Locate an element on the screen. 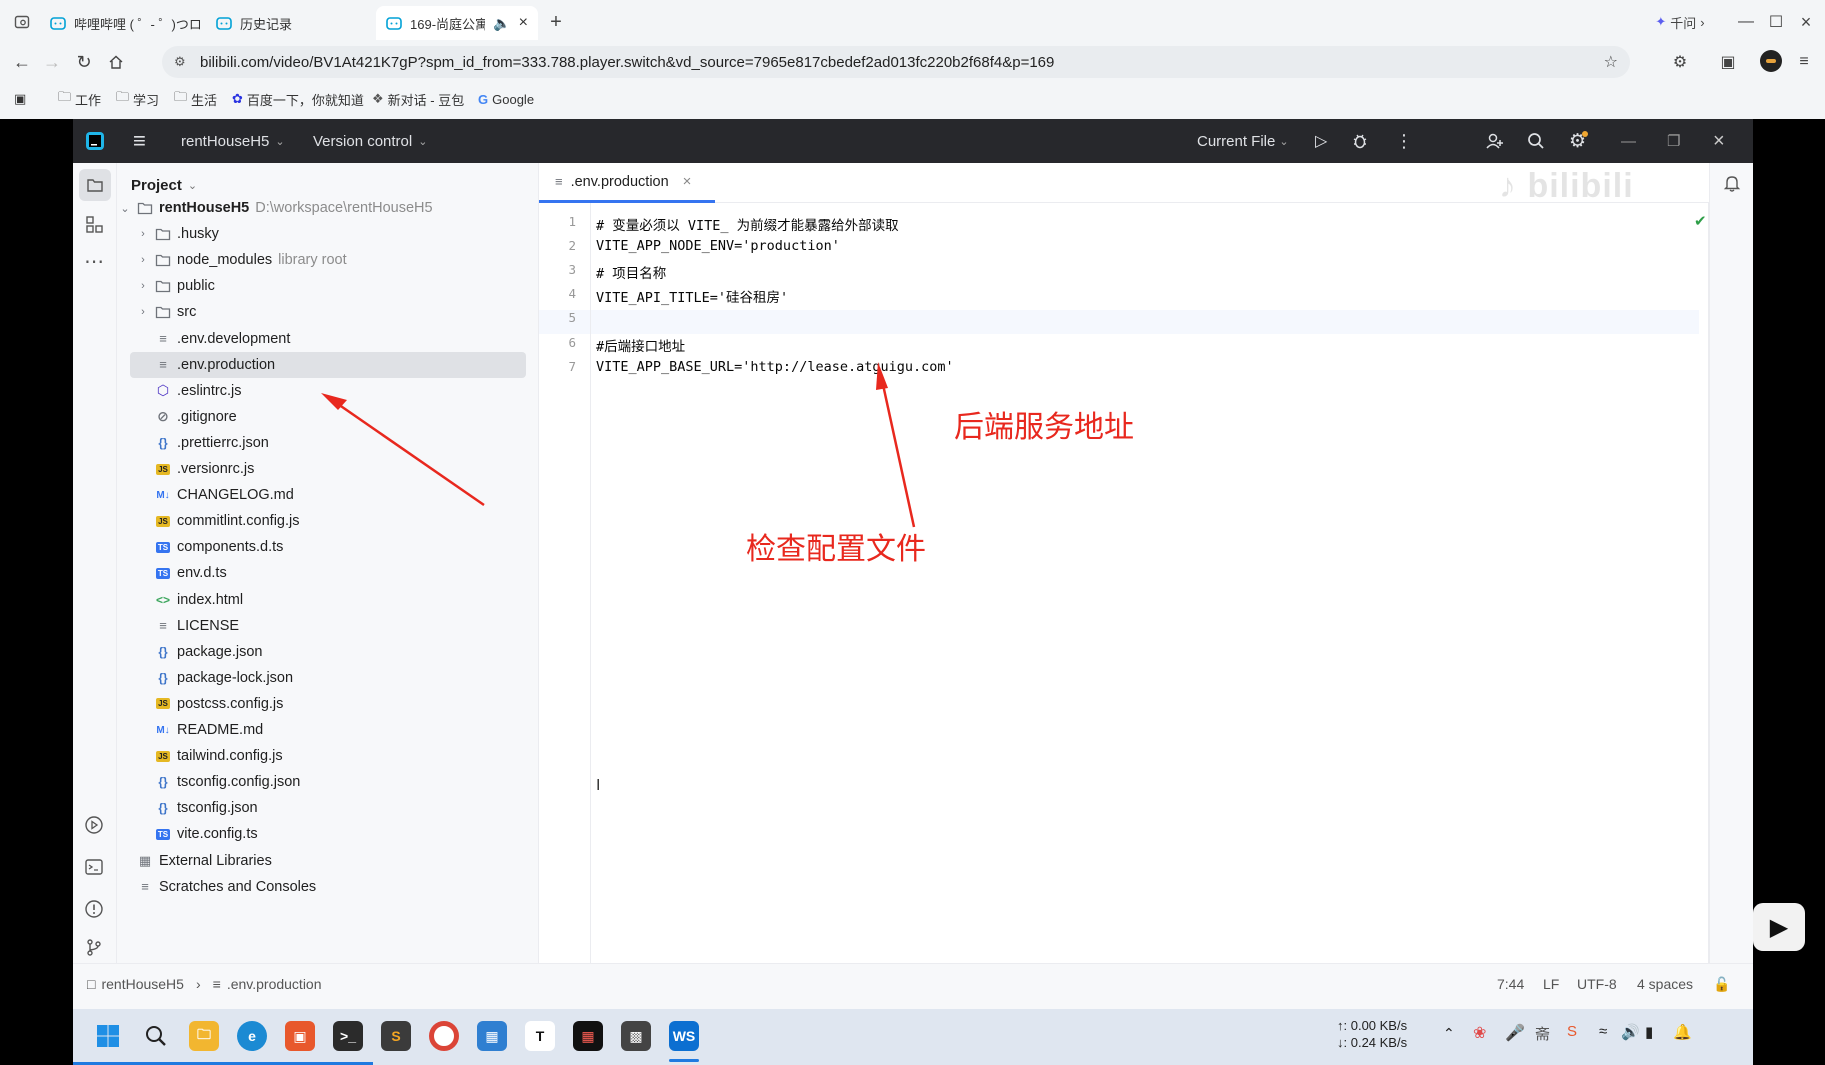 Image resolution: width=1825 pixels, height=1065 pixels. extensions-icon: ⚙ is located at coordinates (1680, 62).